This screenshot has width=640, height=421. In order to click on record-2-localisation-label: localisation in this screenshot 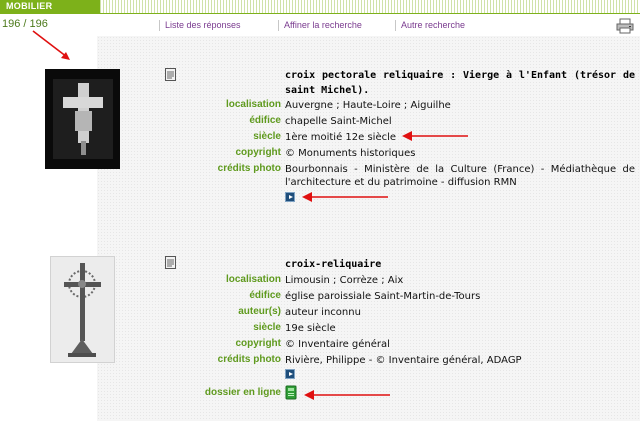, I will do `click(253, 279)`.